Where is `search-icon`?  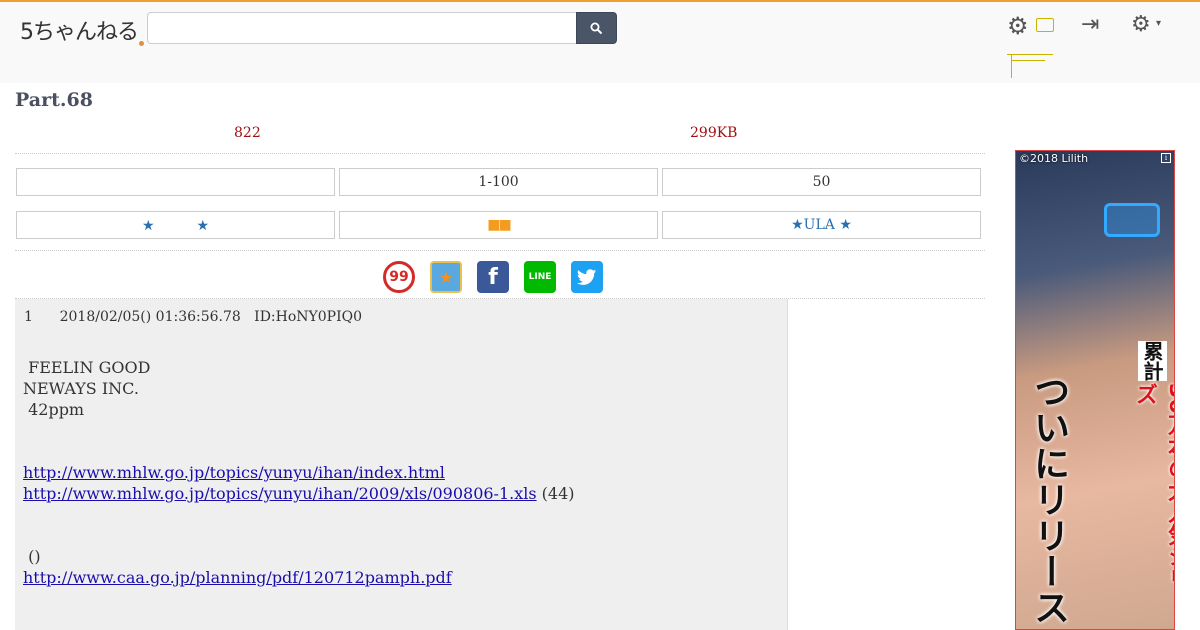 search-icon is located at coordinates (596, 28).